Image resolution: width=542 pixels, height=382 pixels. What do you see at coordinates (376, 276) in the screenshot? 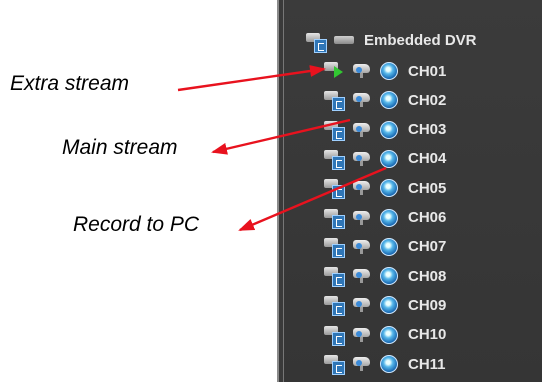
I see `tree-channel-row: CH08` at bounding box center [376, 276].